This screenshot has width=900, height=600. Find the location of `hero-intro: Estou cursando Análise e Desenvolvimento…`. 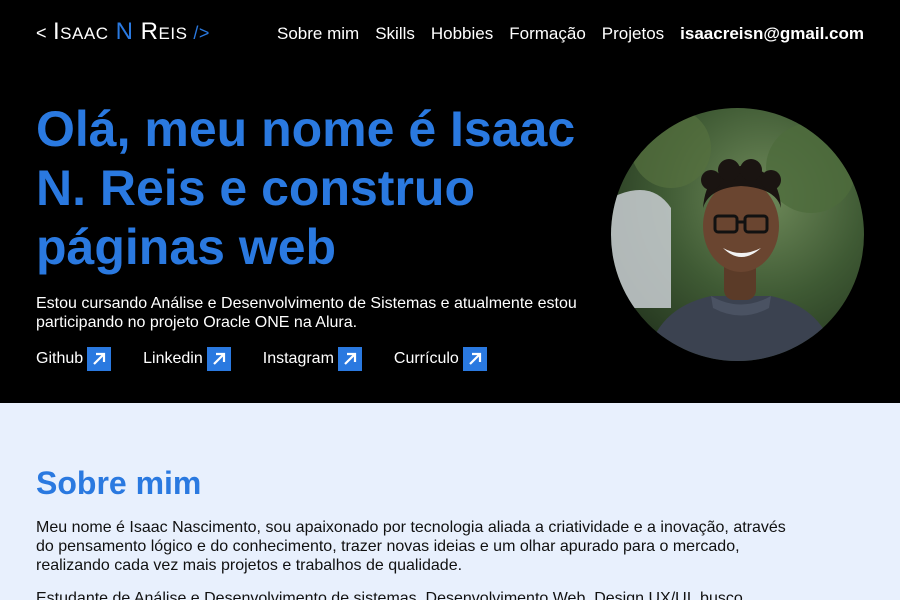

hero-intro: Estou cursando Análise e Desenvolvimento… is located at coordinates (306, 313).